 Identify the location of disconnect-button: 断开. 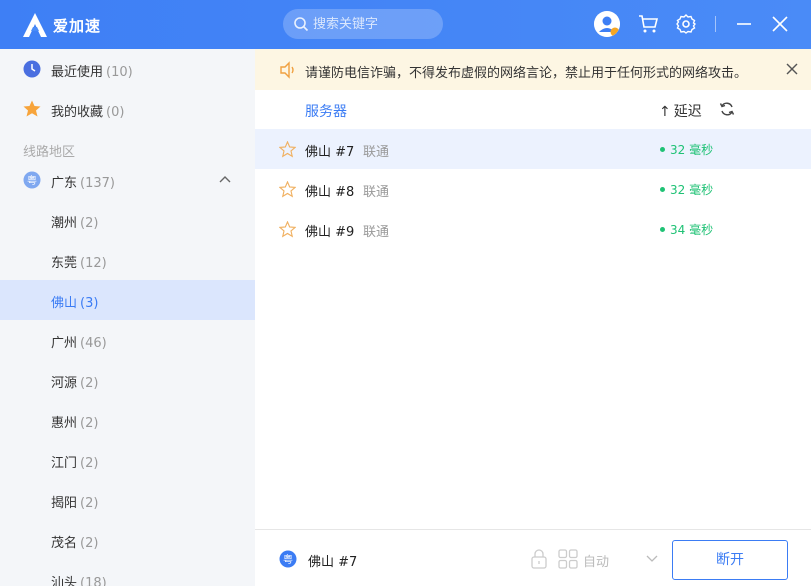
(730, 560).